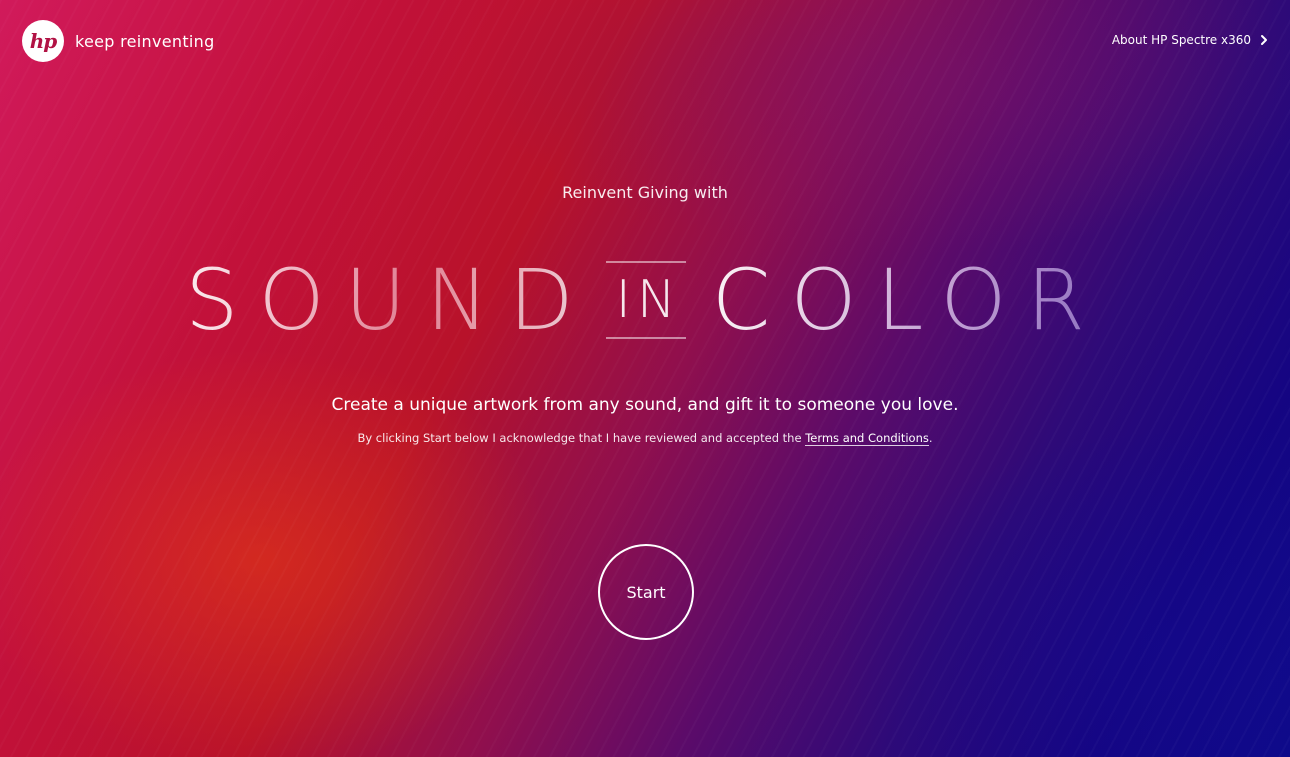 The width and height of the screenshot is (1290, 757). Describe the element at coordinates (1264, 40) in the screenshot. I see `chevron-right-icon` at that location.